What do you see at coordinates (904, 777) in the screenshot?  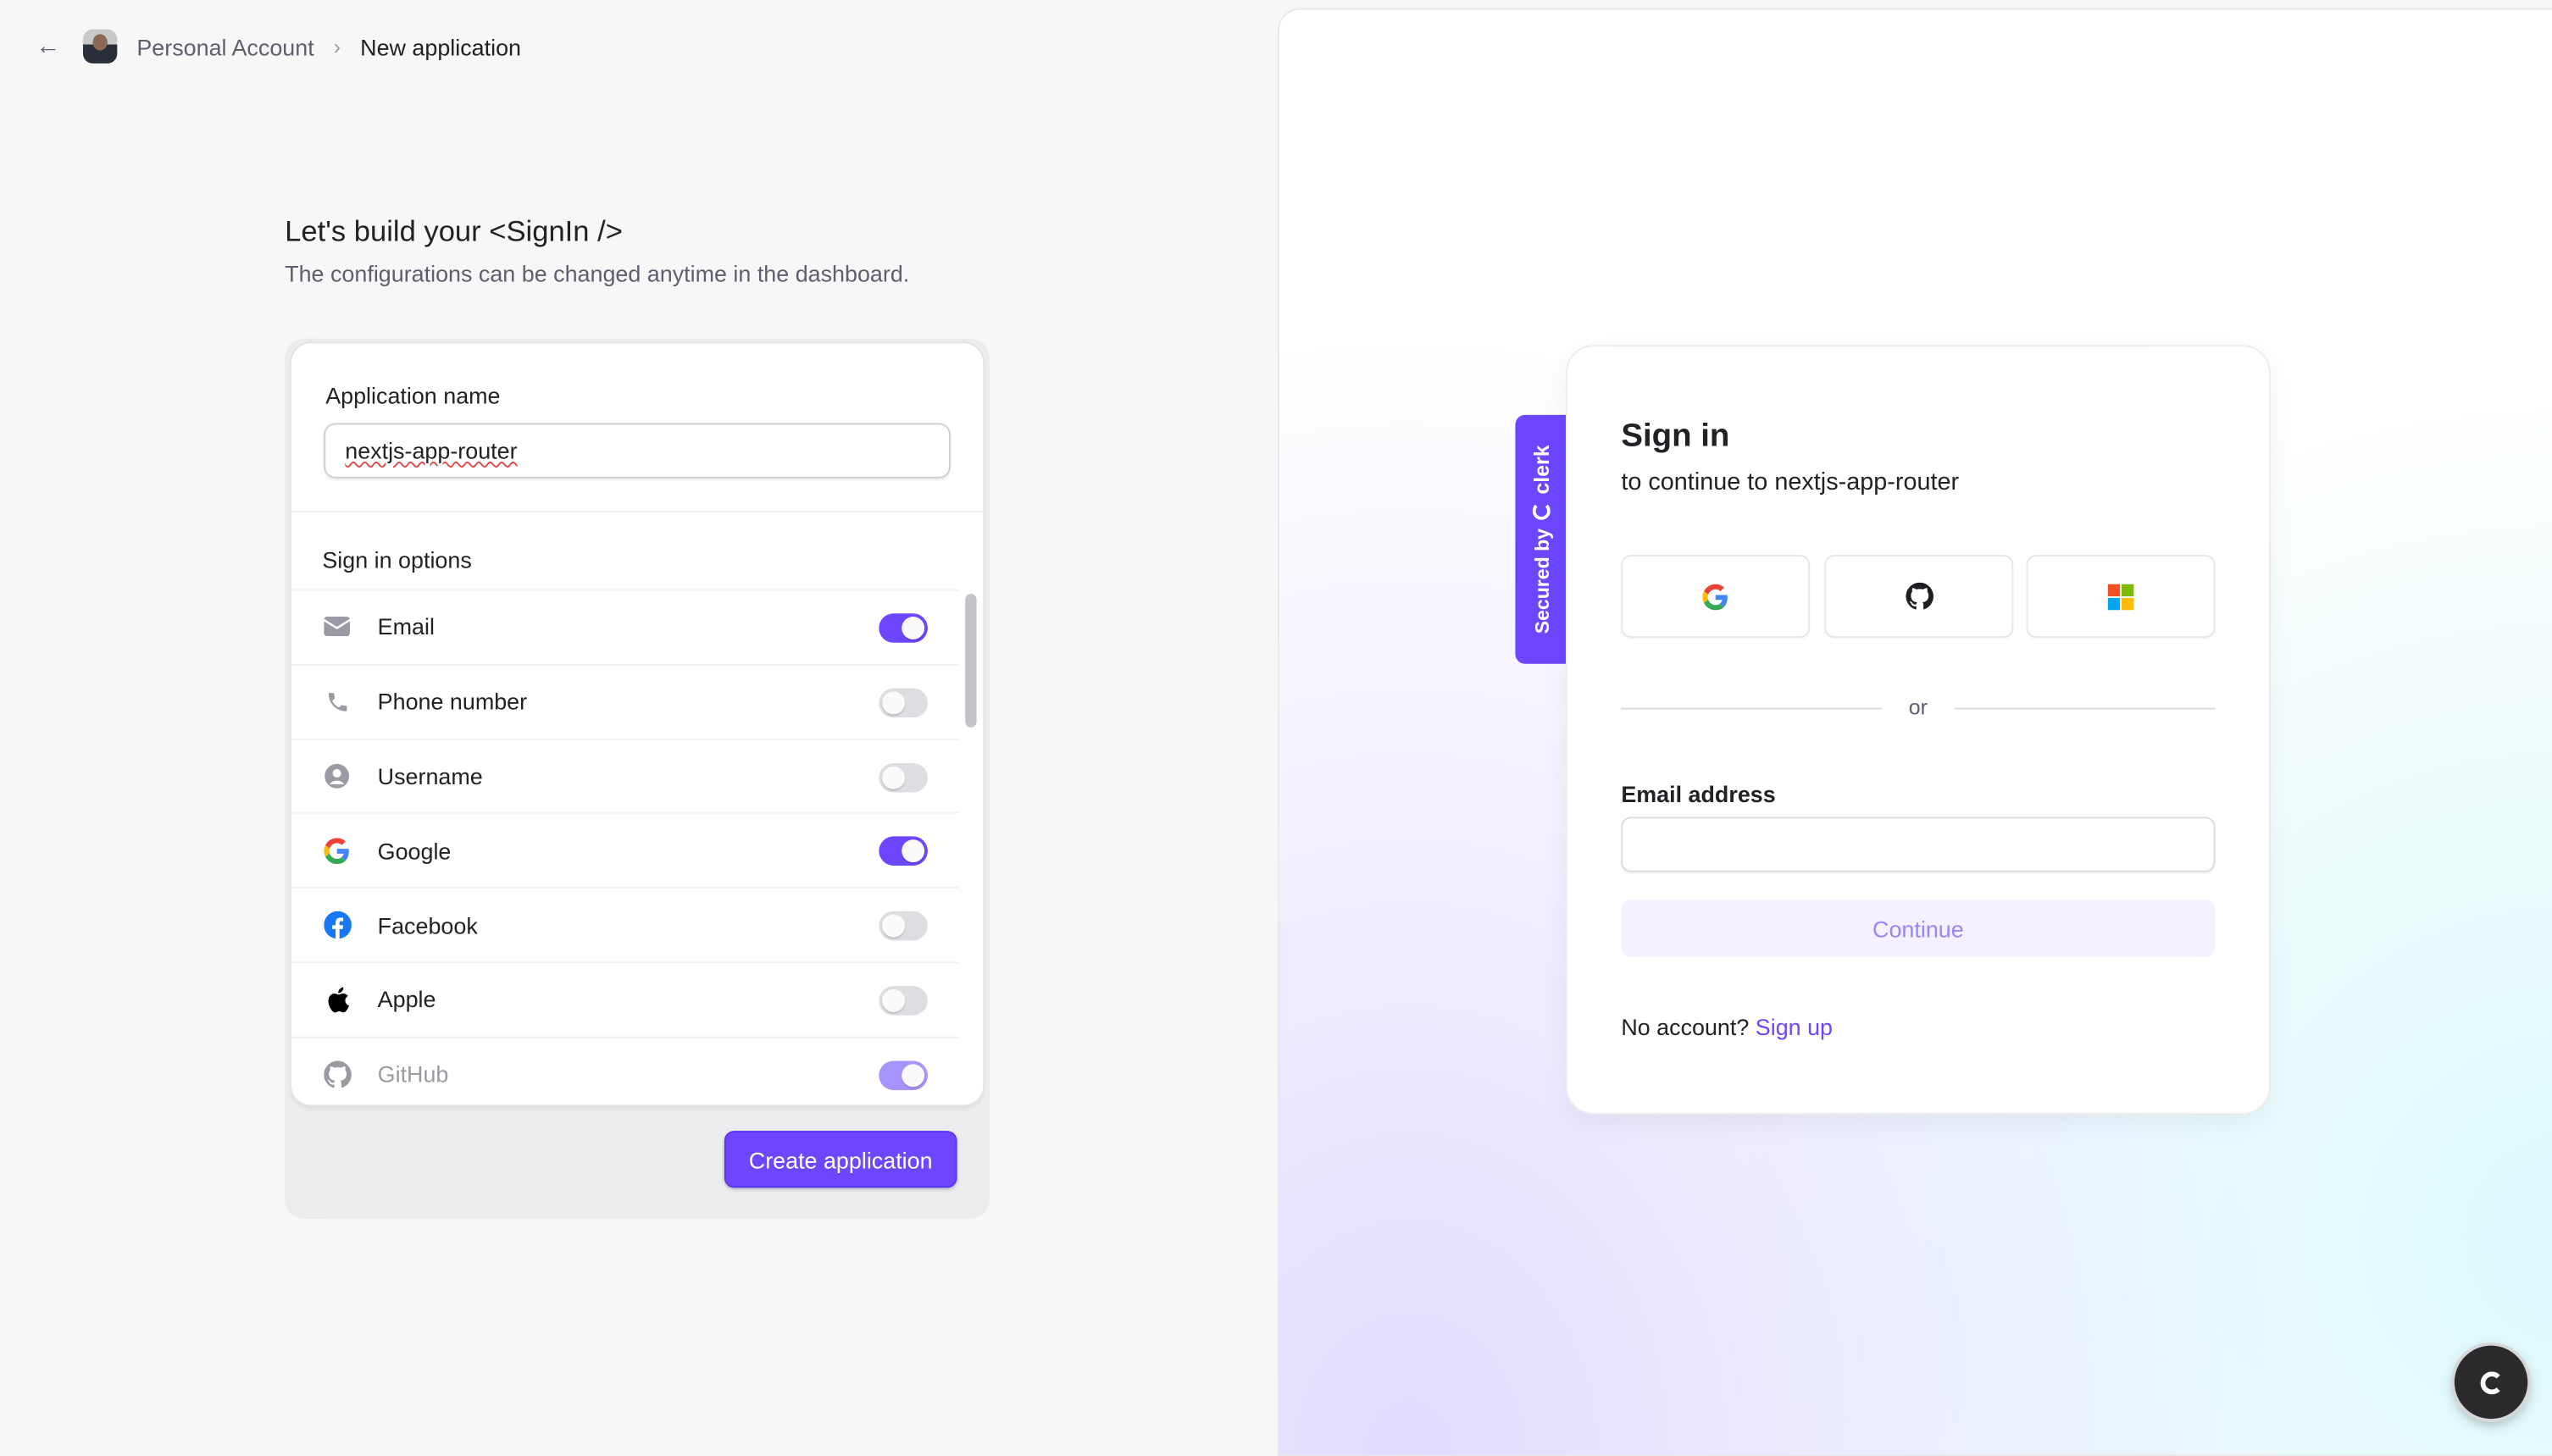 I see `username-toggle` at bounding box center [904, 777].